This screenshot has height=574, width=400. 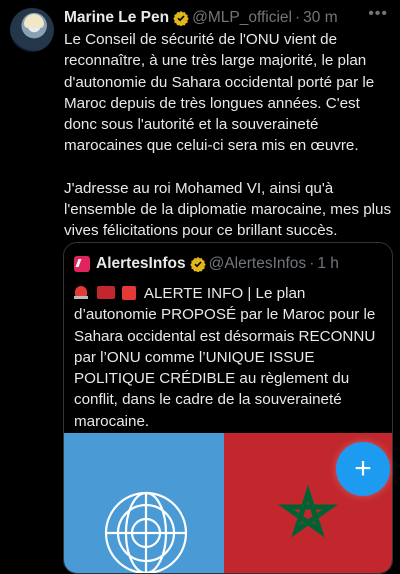 I want to click on more-dots-icon: •••, so click(x=378, y=14).